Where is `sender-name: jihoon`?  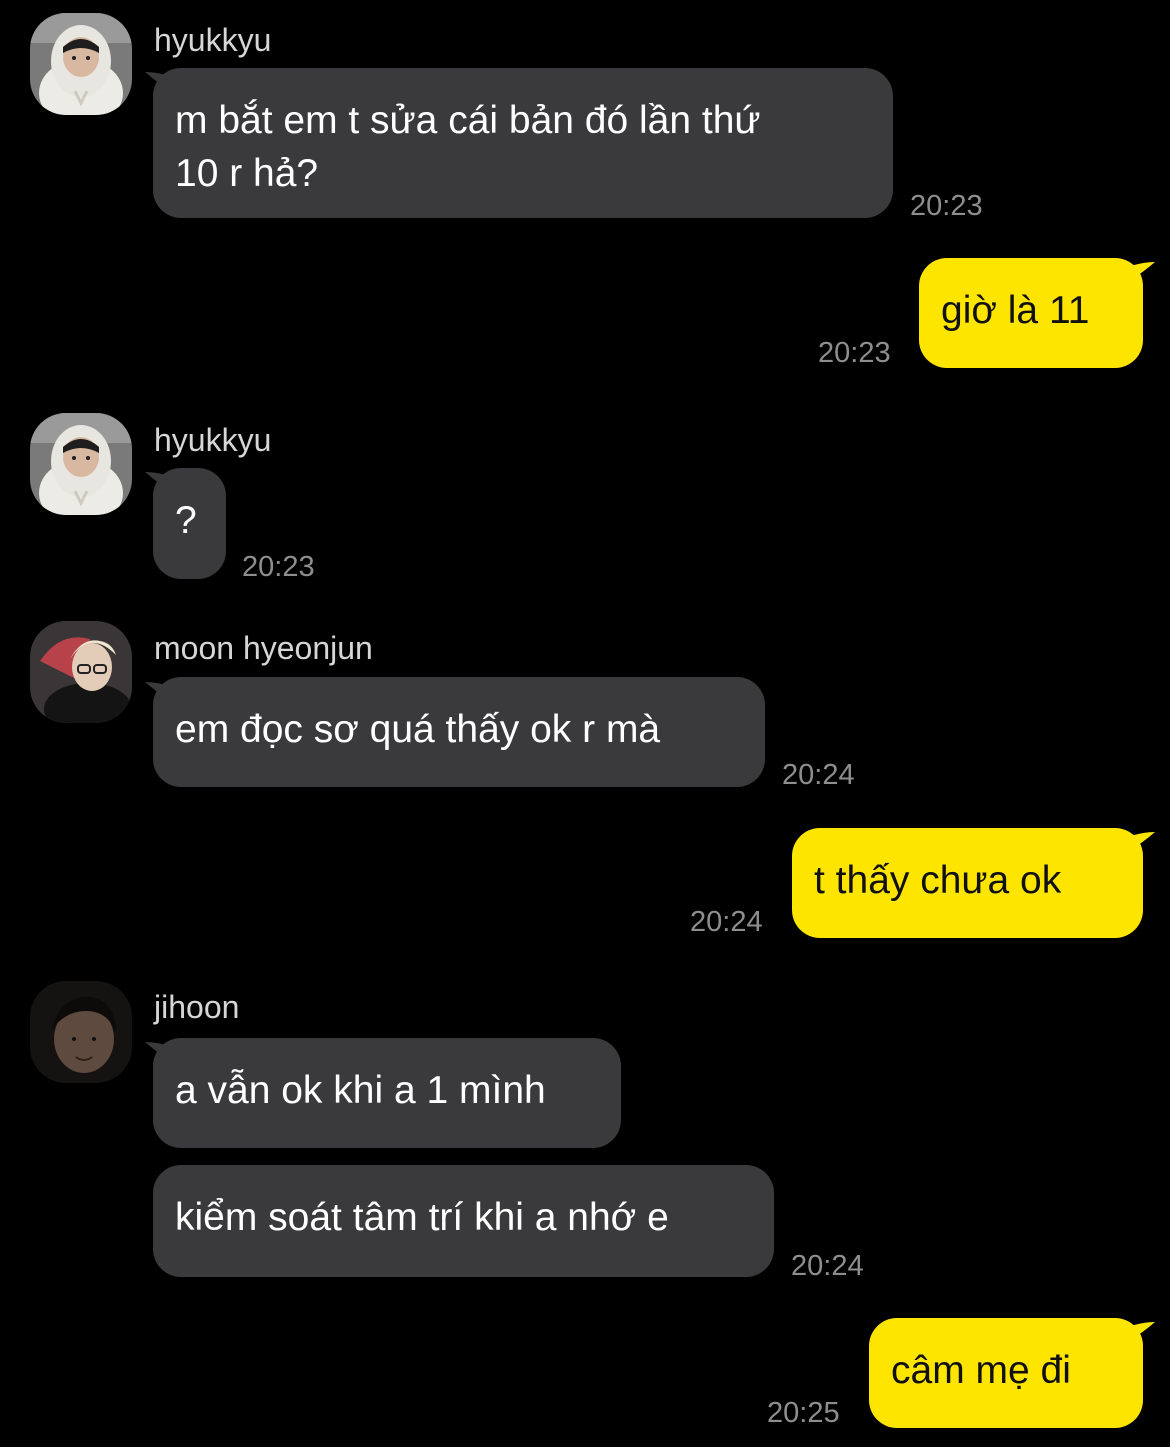 sender-name: jihoon is located at coordinates (197, 1007).